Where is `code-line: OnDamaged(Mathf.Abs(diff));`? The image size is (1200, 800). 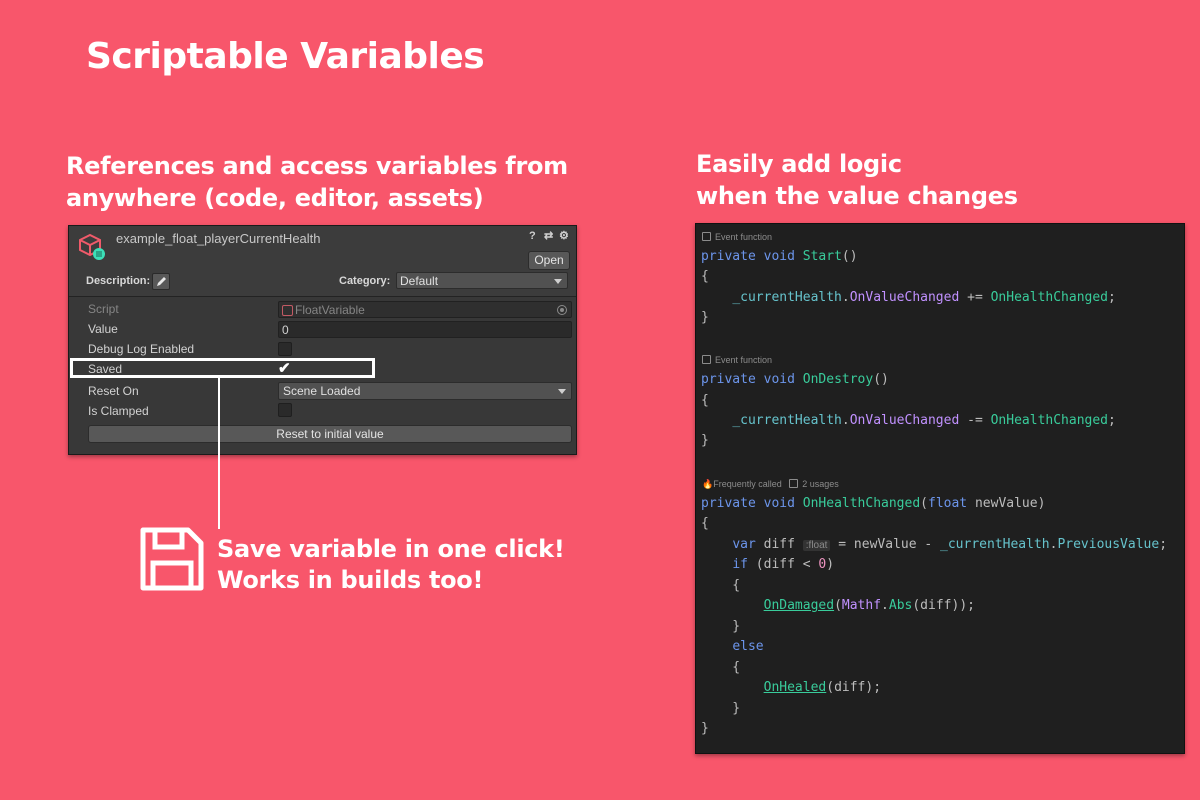 code-line: OnDamaged(Mathf.Abs(diff)); is located at coordinates (869, 605).